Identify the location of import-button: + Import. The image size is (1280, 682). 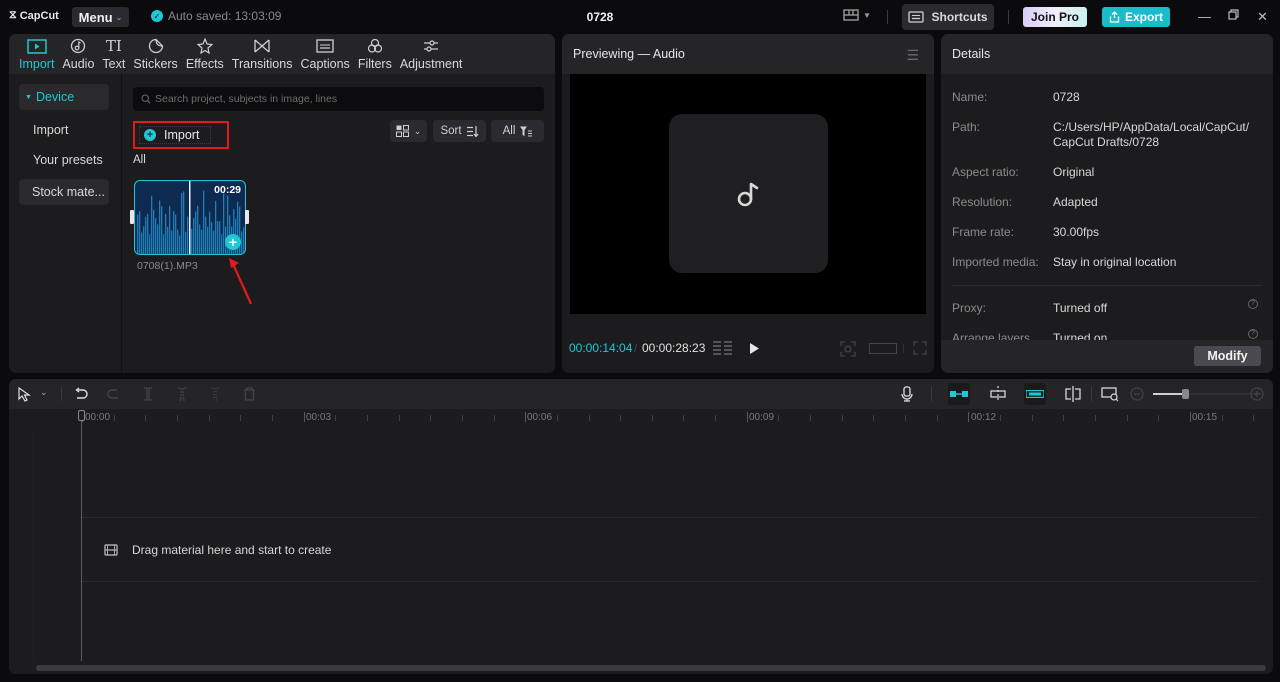
(175, 135).